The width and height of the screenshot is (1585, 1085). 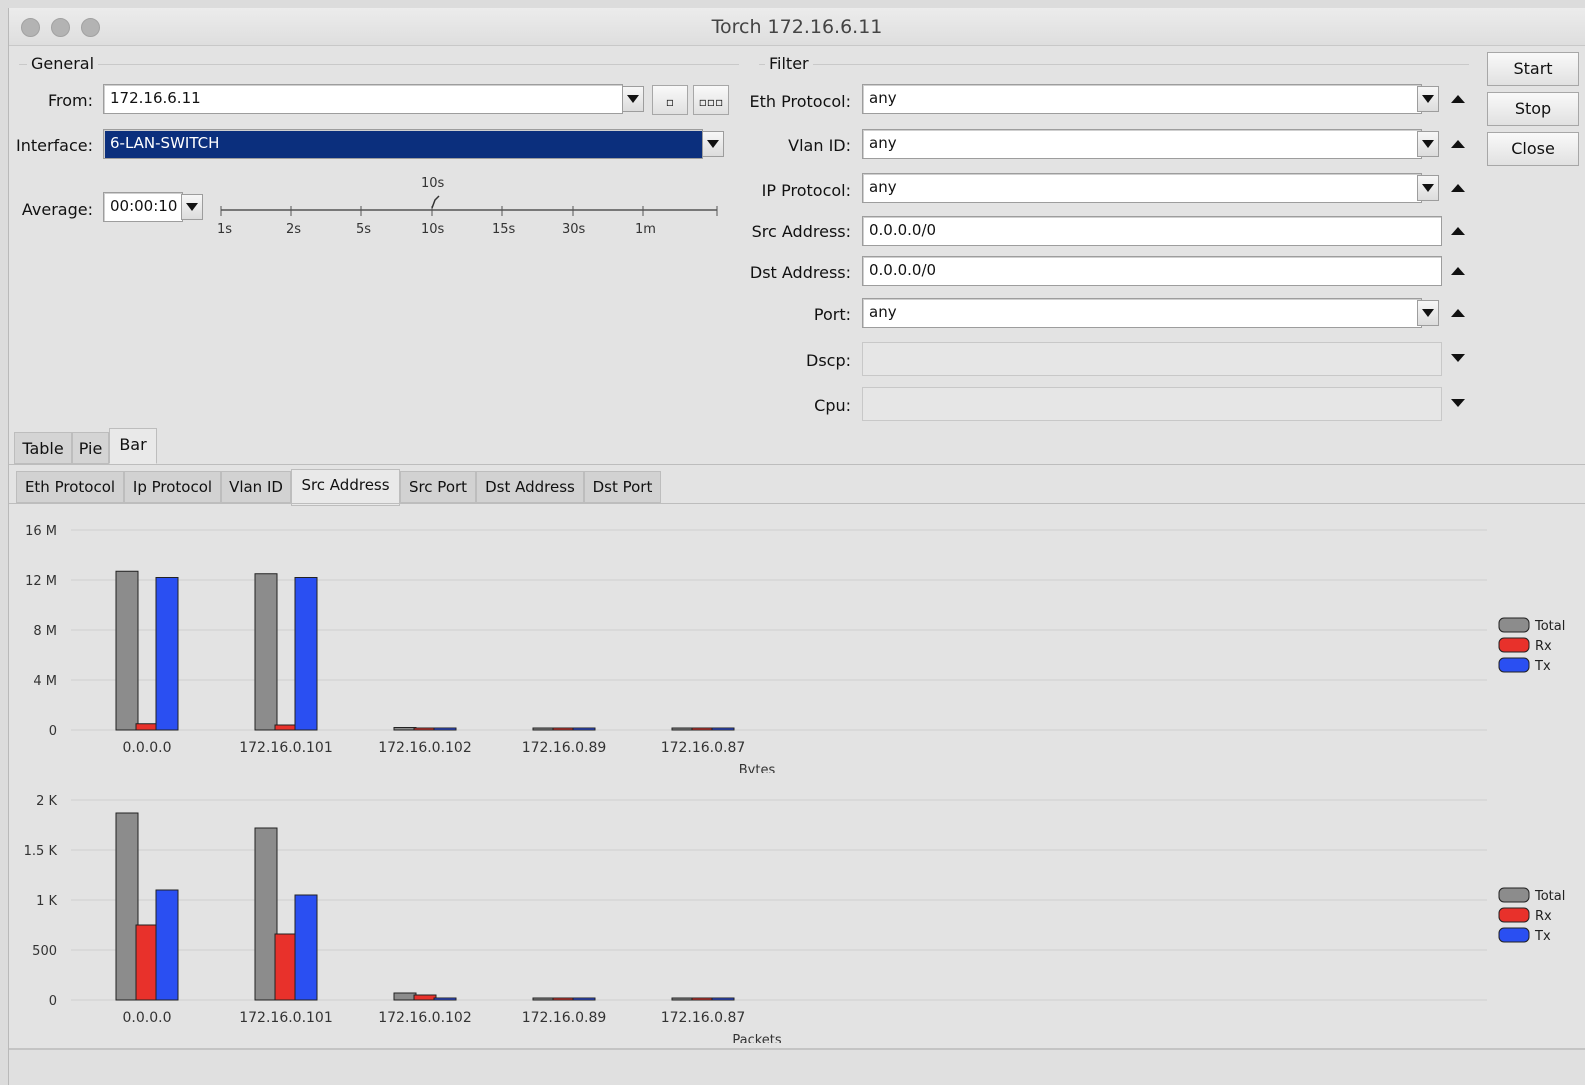 I want to click on eth-protocol-dropdown-button, so click(x=1428, y=99).